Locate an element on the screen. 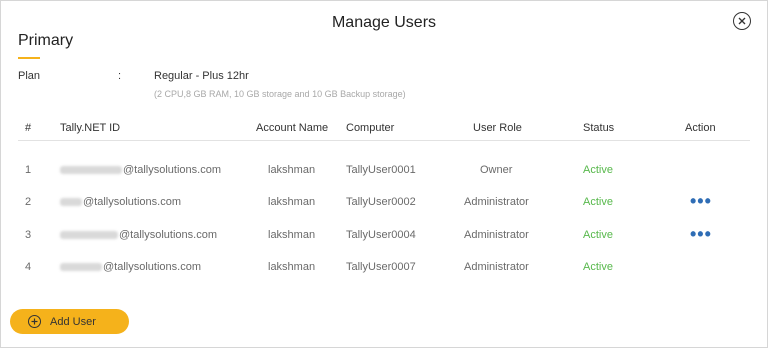 This screenshot has height=348, width=768. computer-name: TallyUser0007 is located at coordinates (381, 267).